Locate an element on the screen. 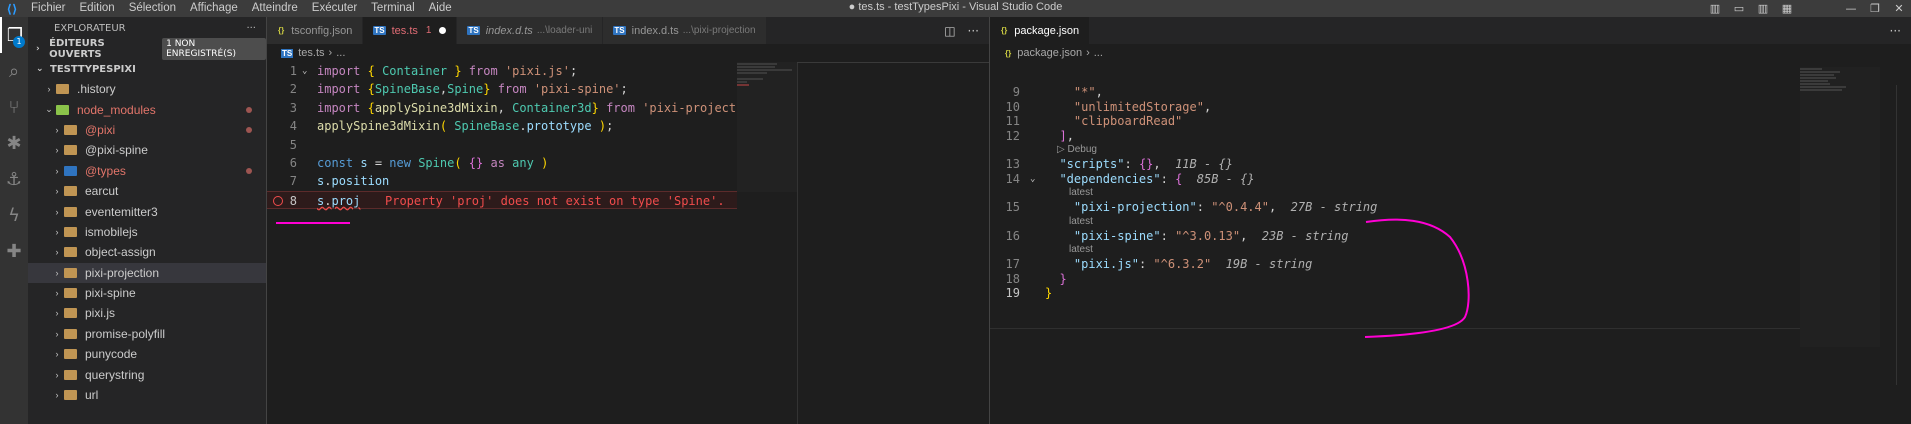 This screenshot has height=424, width=1911. tree-item-earcut: › earcut is located at coordinates (147, 191).